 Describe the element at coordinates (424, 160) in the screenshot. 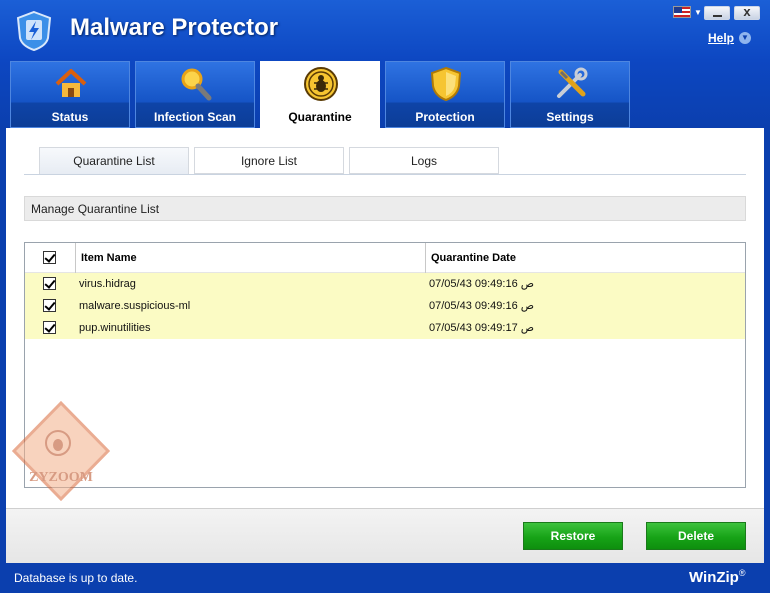

I see `subtab-logs: Logs` at that location.